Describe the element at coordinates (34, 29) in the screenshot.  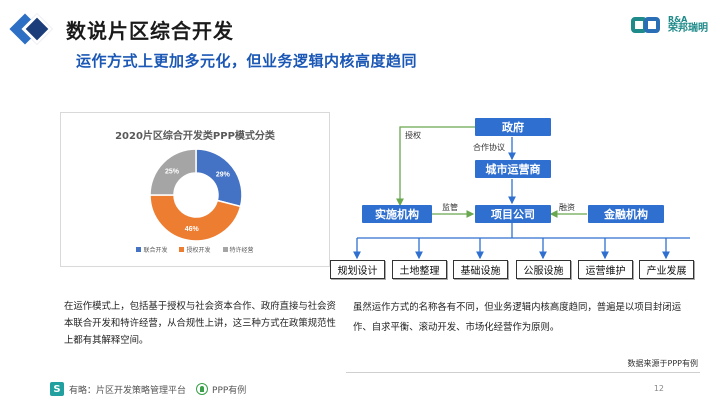
I see `diamond-logo-icon` at that location.